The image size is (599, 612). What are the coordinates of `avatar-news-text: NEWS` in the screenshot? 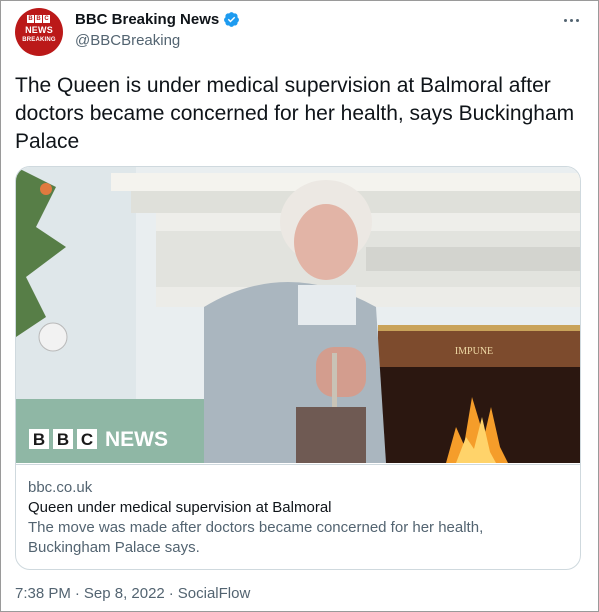 It's located at (39, 30).